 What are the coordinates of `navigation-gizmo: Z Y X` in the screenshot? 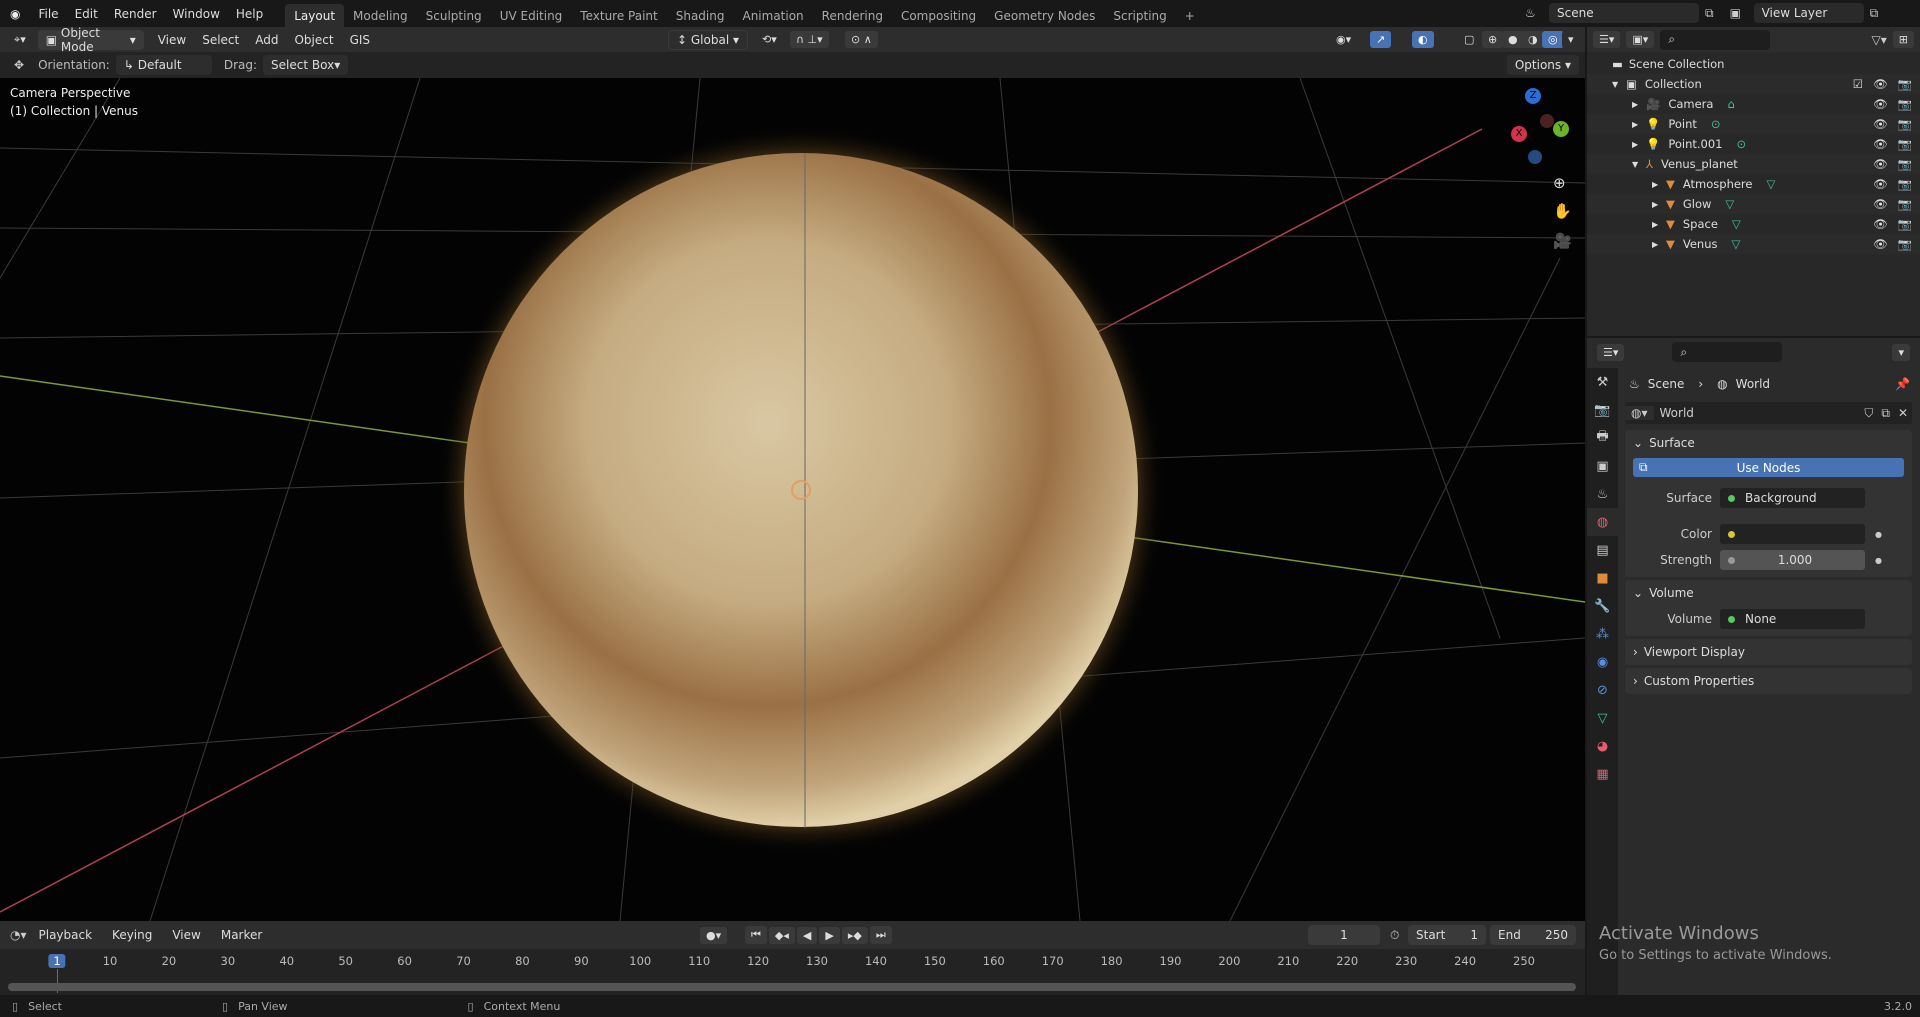 It's located at (1532, 126).